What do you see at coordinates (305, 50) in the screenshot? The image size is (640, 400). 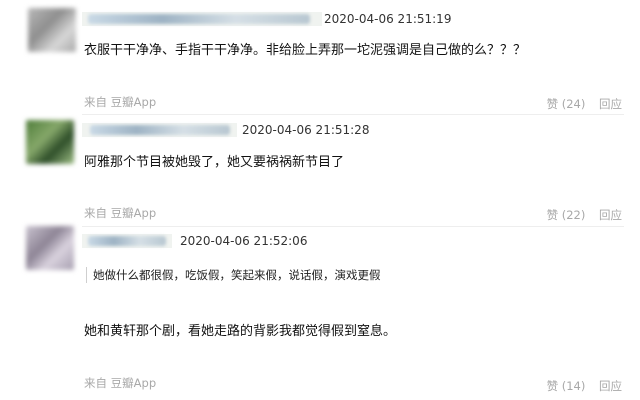 I see `comment-text: 衣服干干净净、手指干干净净。非给脸上弄那一坨泥强调是自己做的么？？？` at bounding box center [305, 50].